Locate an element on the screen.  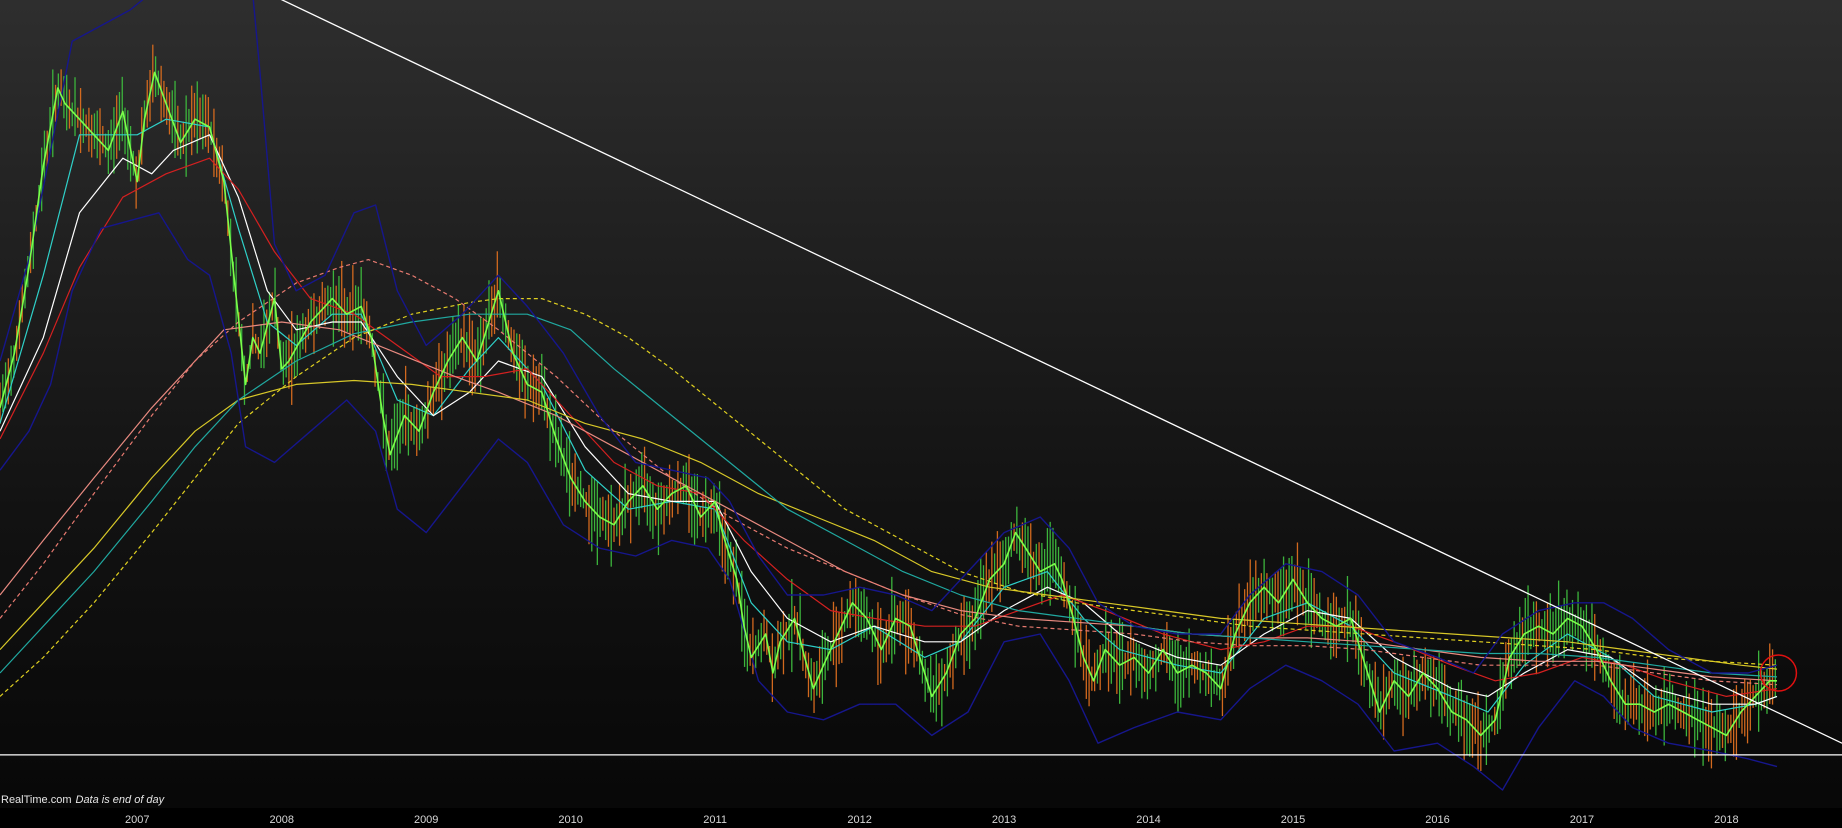
x-tick-label: 2011 is located at coordinates (715, 820).